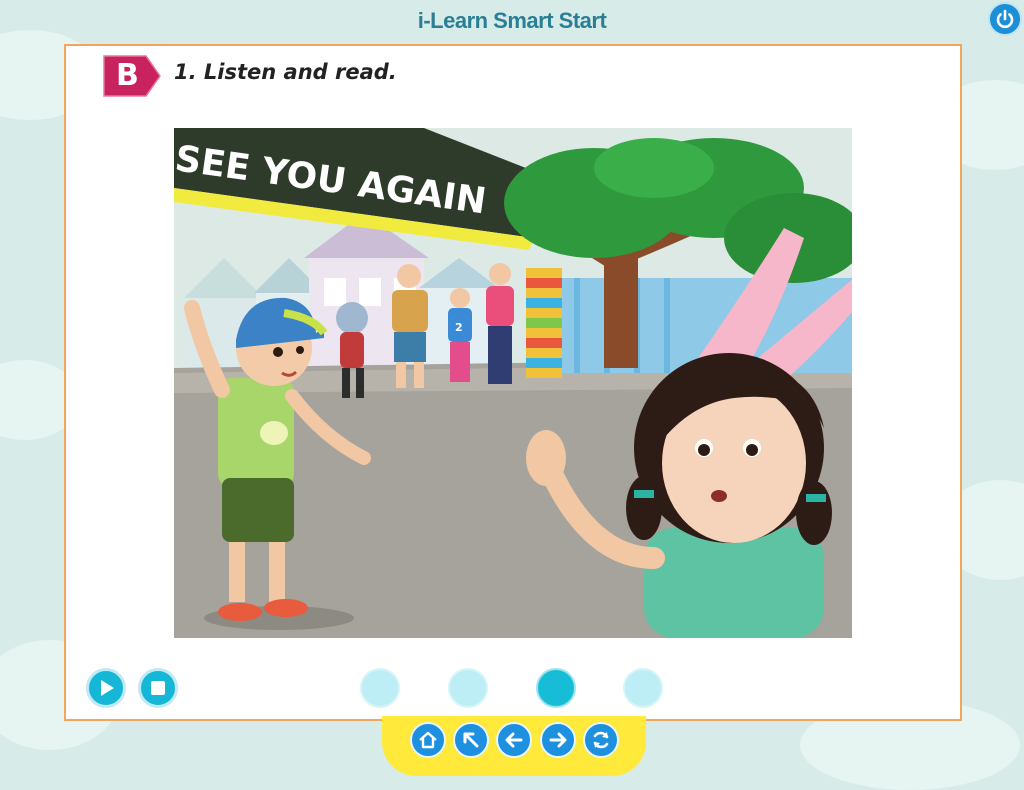 This screenshot has height=790, width=1024. I want to click on stop-button, so click(158, 688).